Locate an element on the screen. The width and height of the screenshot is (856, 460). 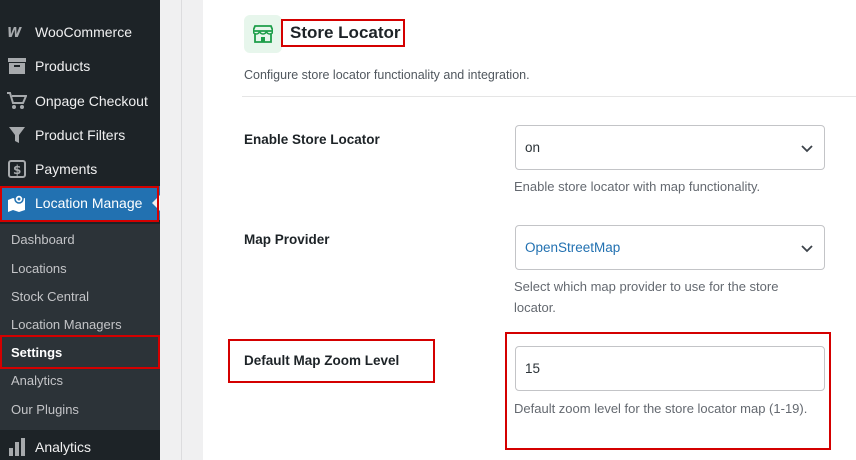
cart-icon is located at coordinates (17, 101).